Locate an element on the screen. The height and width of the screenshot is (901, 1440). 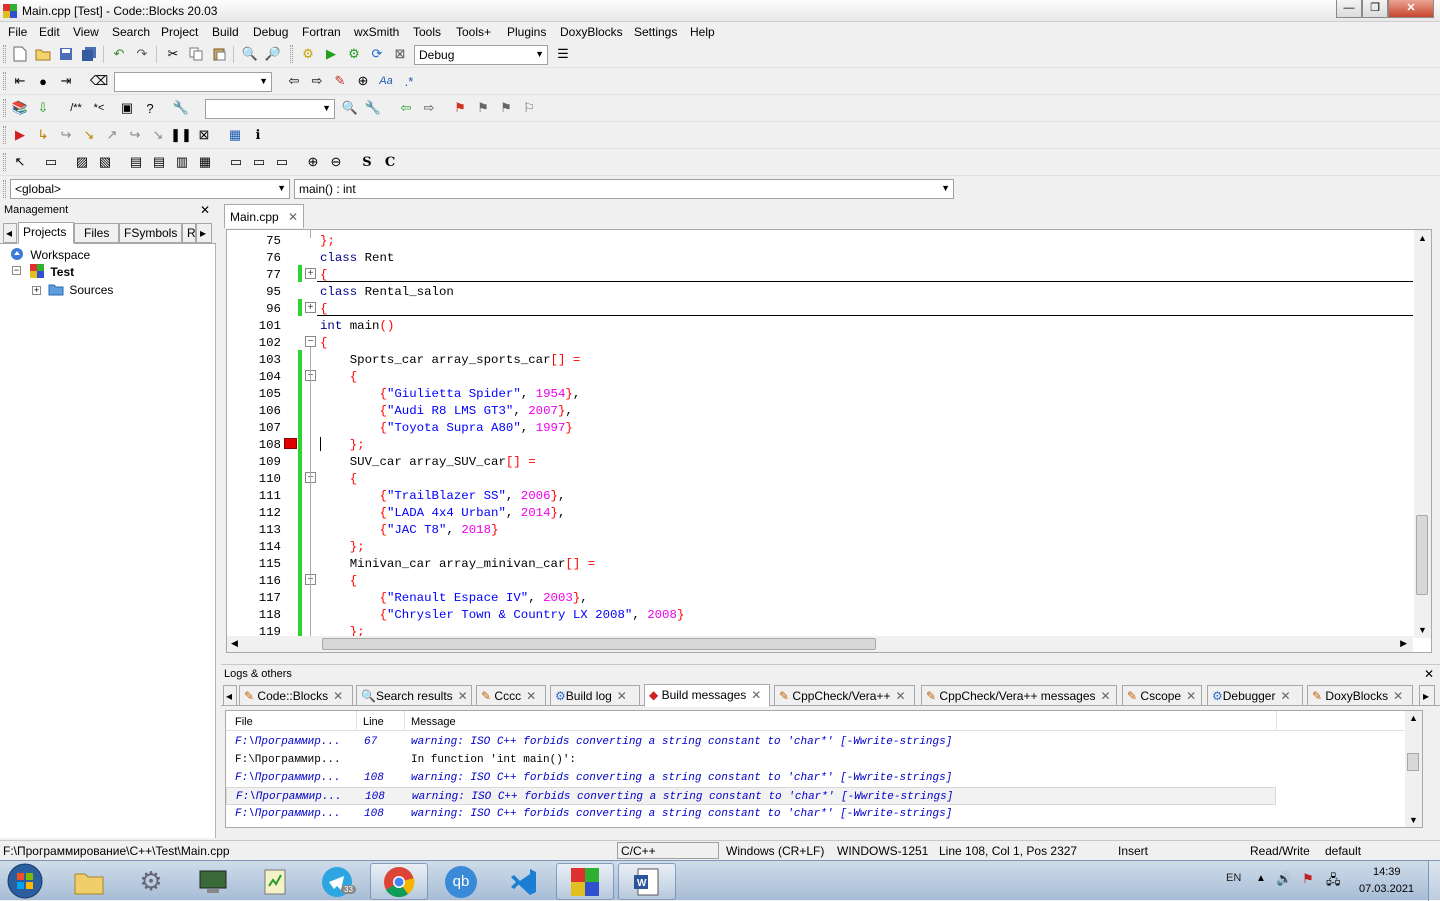
code-line: {"Giulietta Spider", 1954}, is located at coordinates (450, 394).